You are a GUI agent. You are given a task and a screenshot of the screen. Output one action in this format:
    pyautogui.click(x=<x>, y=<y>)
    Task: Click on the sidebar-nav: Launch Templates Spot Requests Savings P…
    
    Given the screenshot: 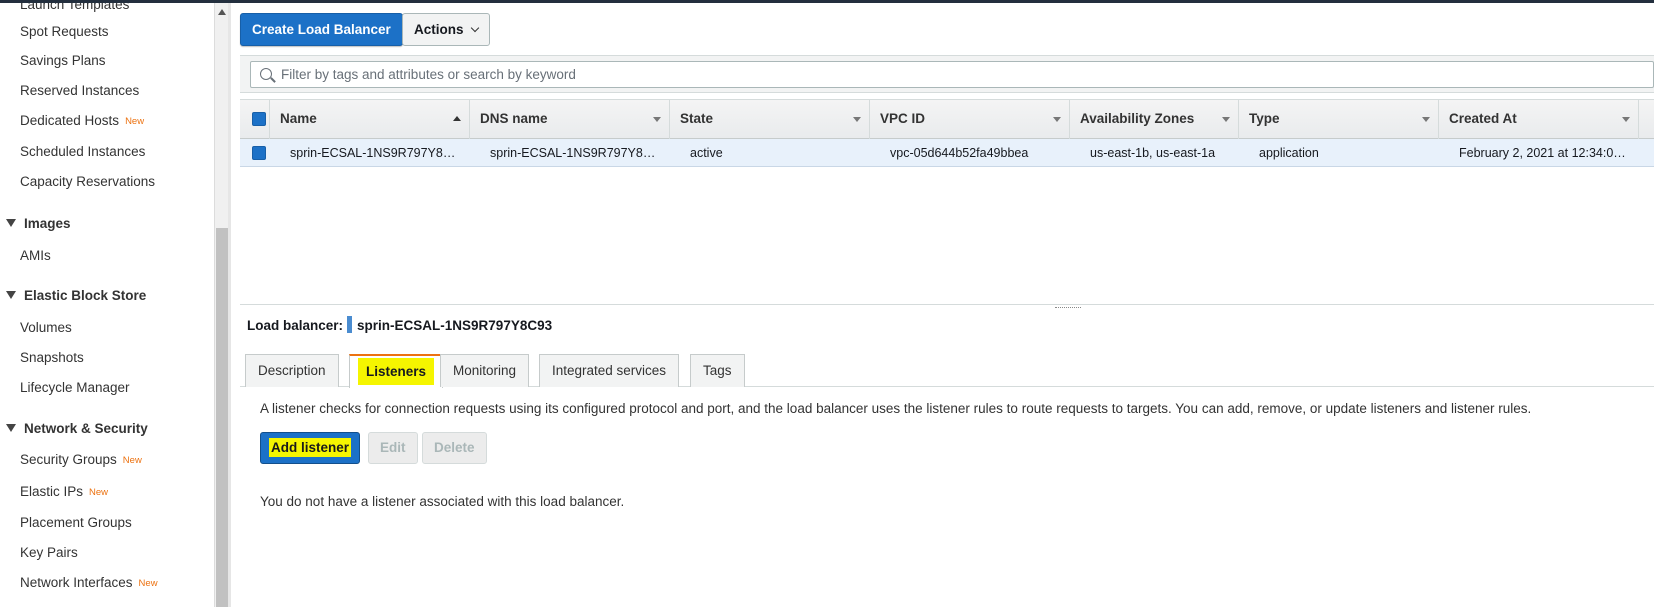 What is the action you would take?
    pyautogui.click(x=107, y=305)
    